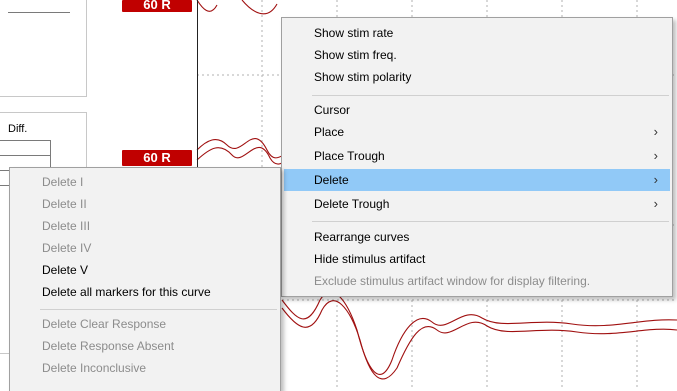 This screenshot has width=677, height=391. Describe the element at coordinates (65, 270) in the screenshot. I see `menu-item-label: Delete V` at that location.